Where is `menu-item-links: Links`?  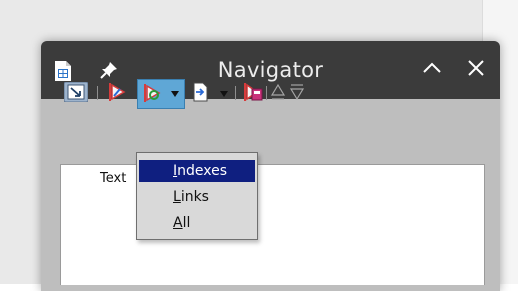
menu-item-links: Links is located at coordinates (197, 197).